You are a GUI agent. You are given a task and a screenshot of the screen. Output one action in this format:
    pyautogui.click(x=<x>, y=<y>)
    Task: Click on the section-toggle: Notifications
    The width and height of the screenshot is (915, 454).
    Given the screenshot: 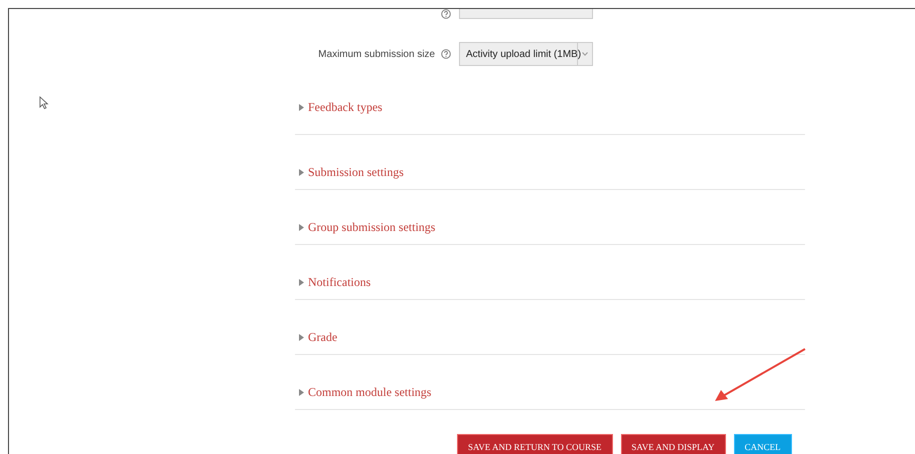 What is the action you would take?
    pyautogui.click(x=339, y=282)
    